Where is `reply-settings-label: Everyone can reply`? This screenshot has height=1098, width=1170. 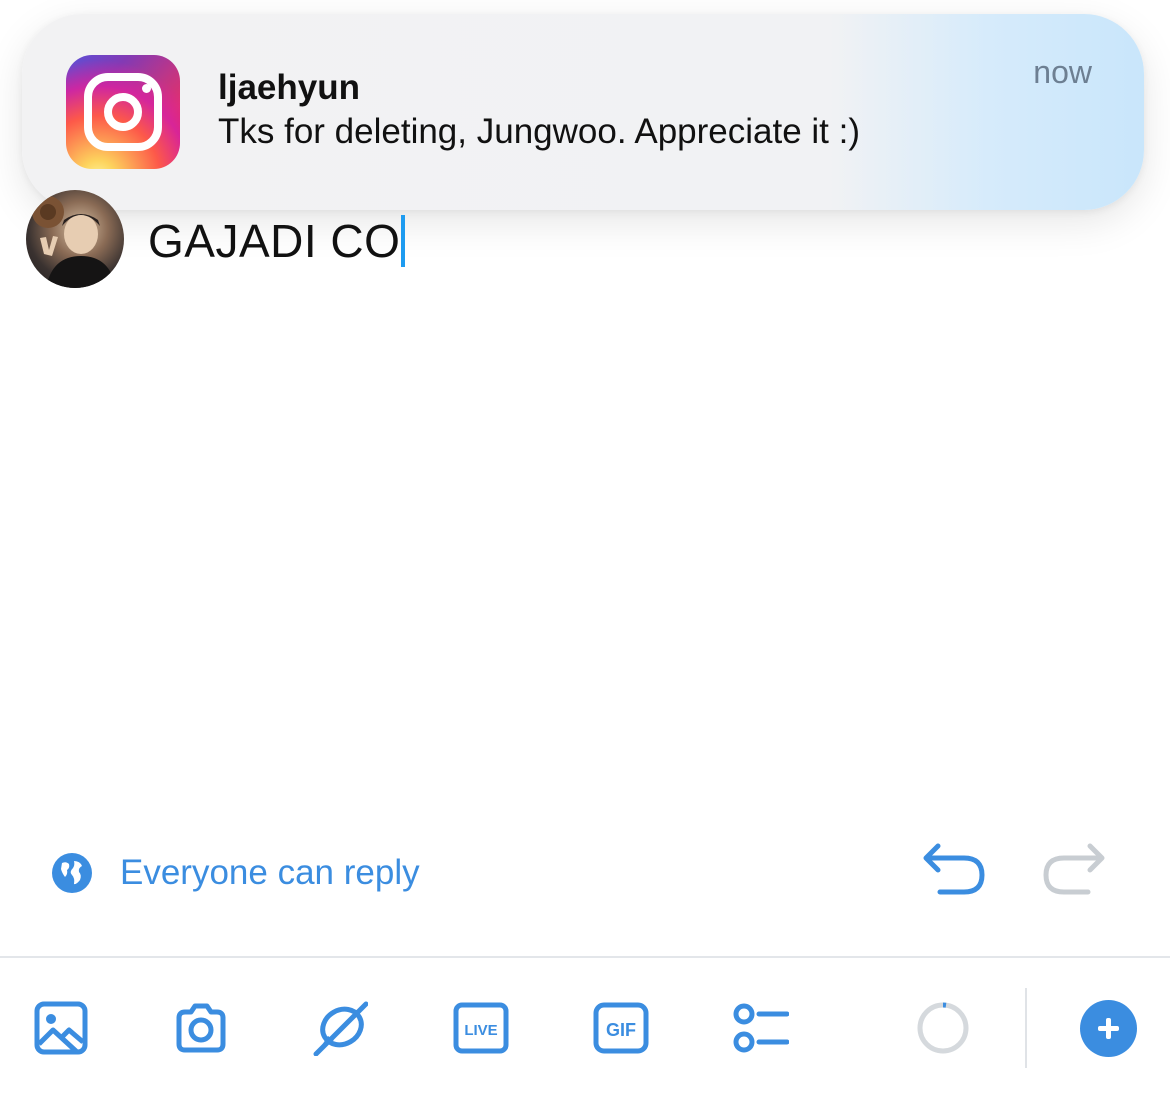 reply-settings-label: Everyone can reply is located at coordinates (270, 872).